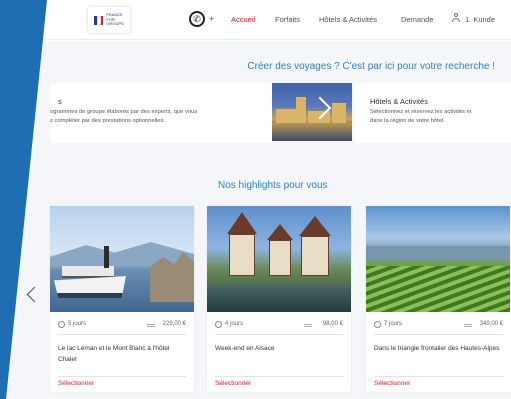  I want to click on nav-accueil: Accueil, so click(243, 19).